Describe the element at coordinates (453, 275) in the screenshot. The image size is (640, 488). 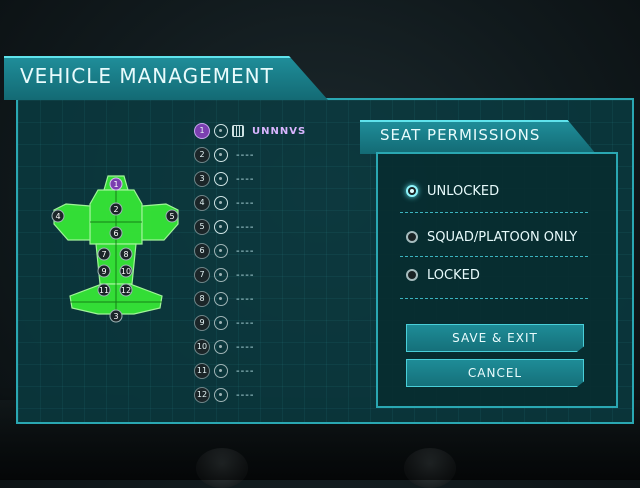
I see `permission-label: LOCKED` at that location.